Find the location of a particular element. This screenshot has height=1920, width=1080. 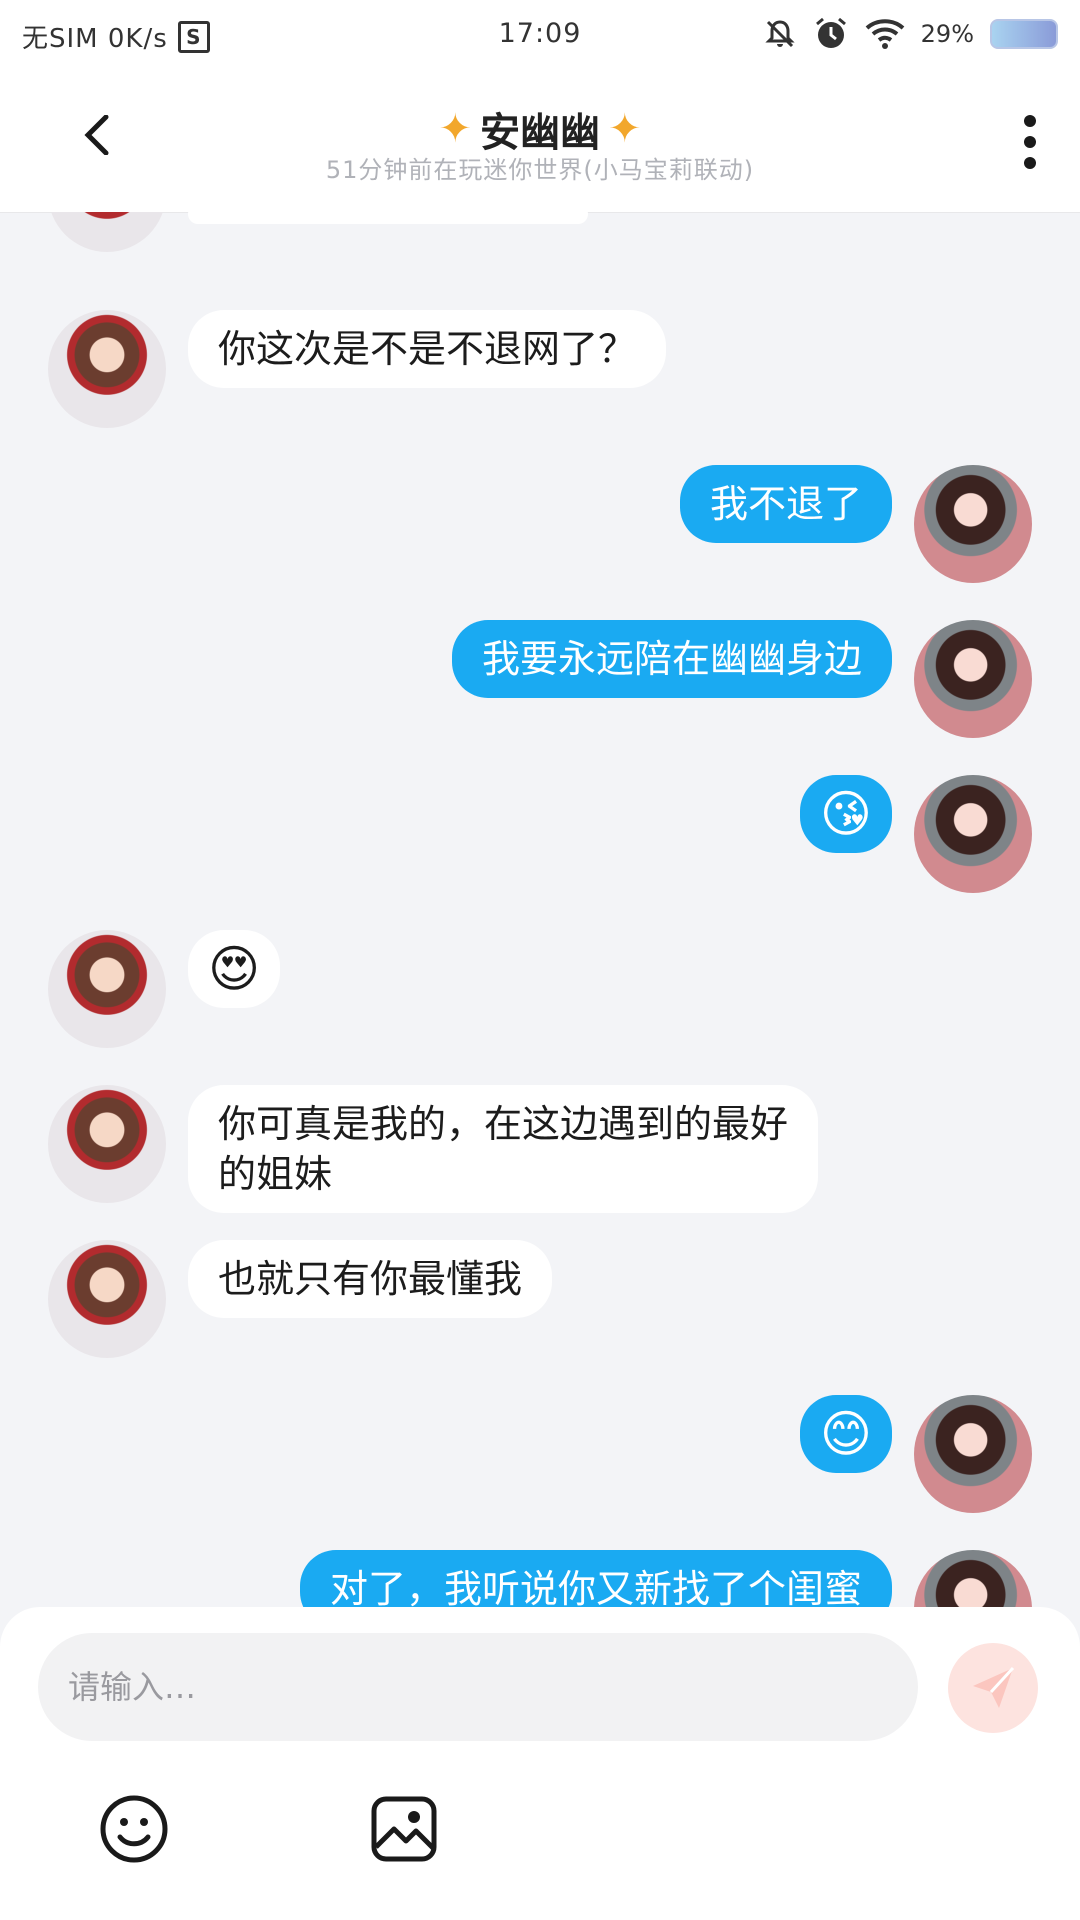

wifi-icon is located at coordinates (884, 34).